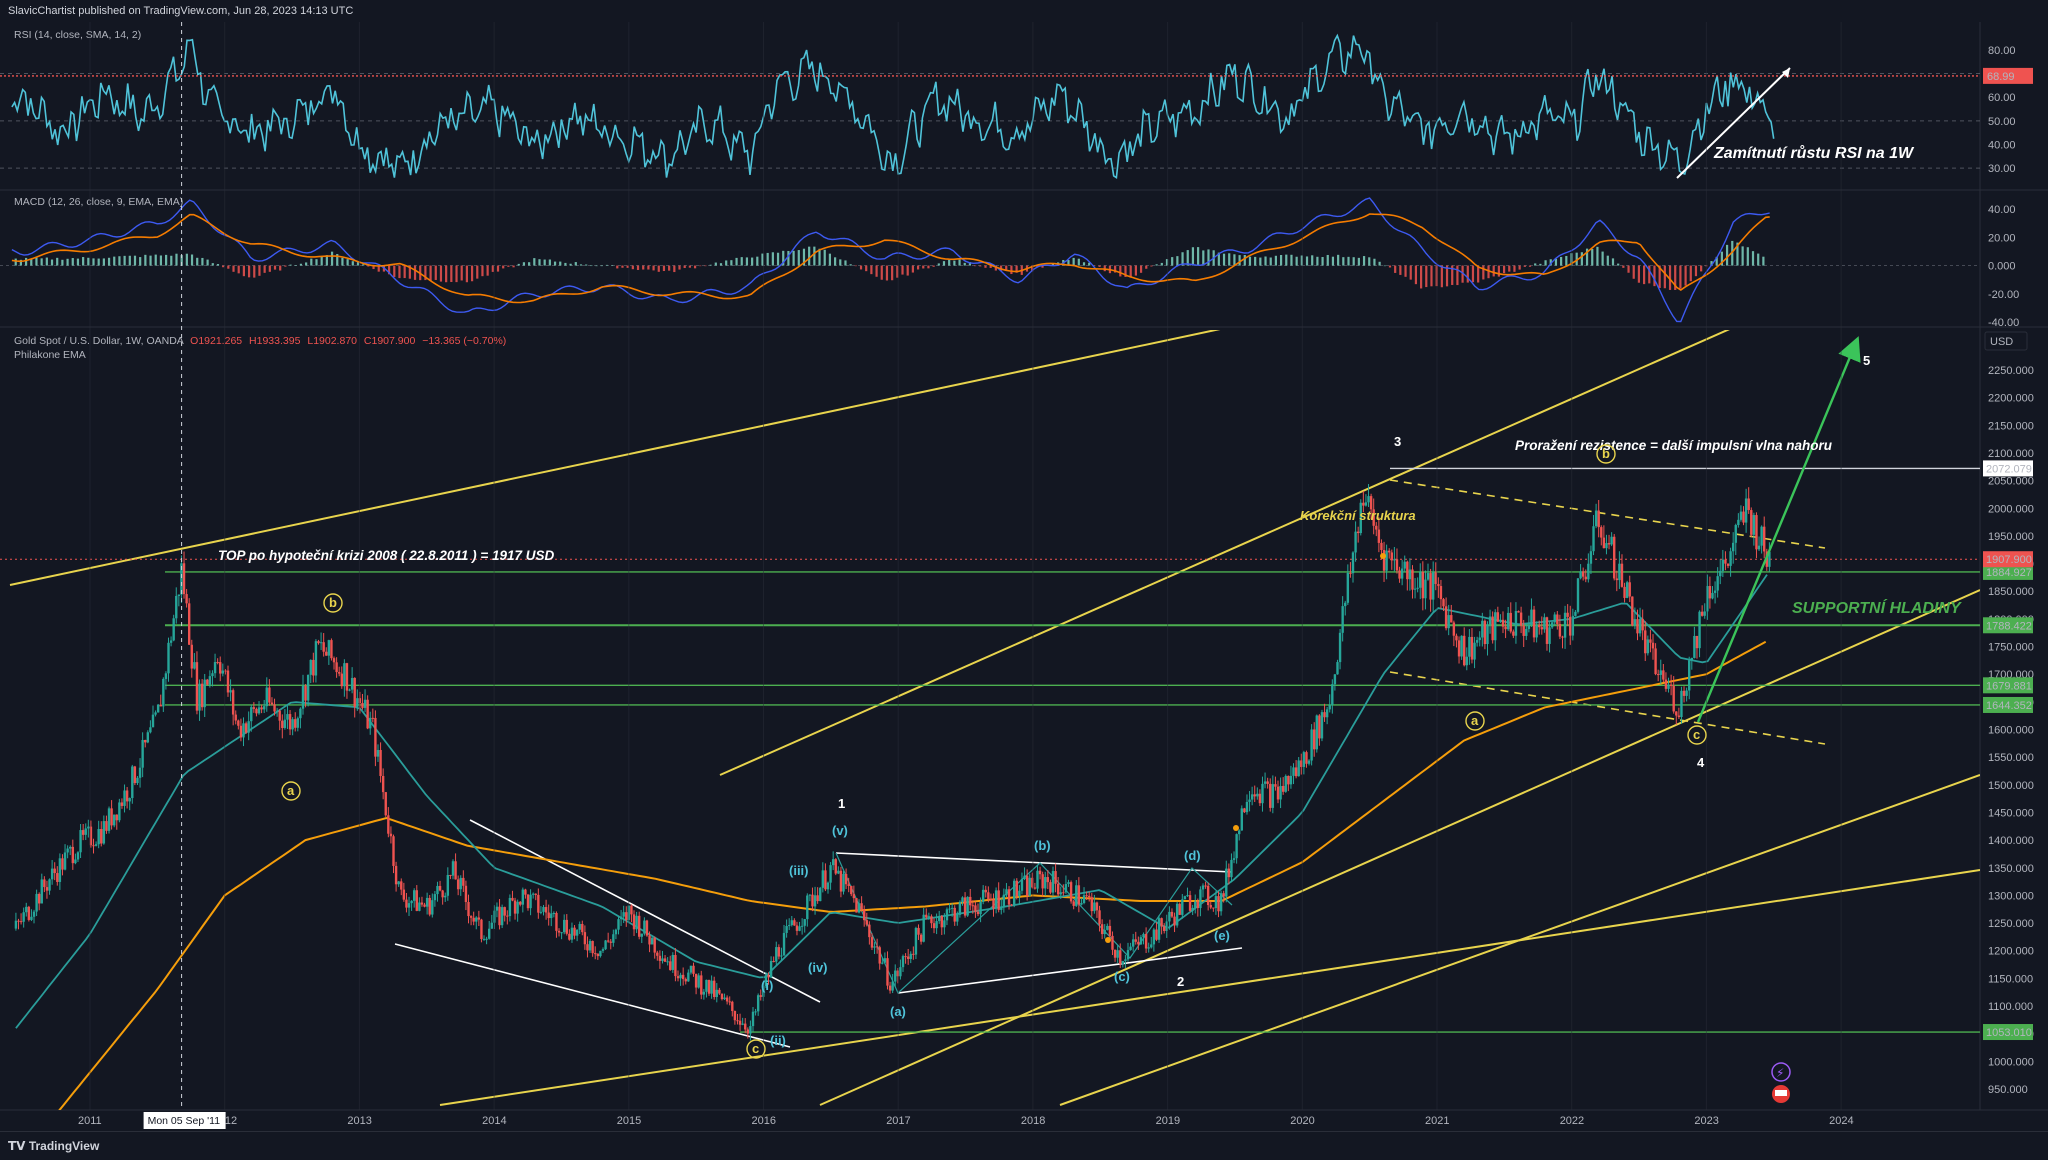 The width and height of the screenshot is (2048, 1160). What do you see at coordinates (2011, 509) in the screenshot?
I see `price-tick-label: 2000.000` at bounding box center [2011, 509].